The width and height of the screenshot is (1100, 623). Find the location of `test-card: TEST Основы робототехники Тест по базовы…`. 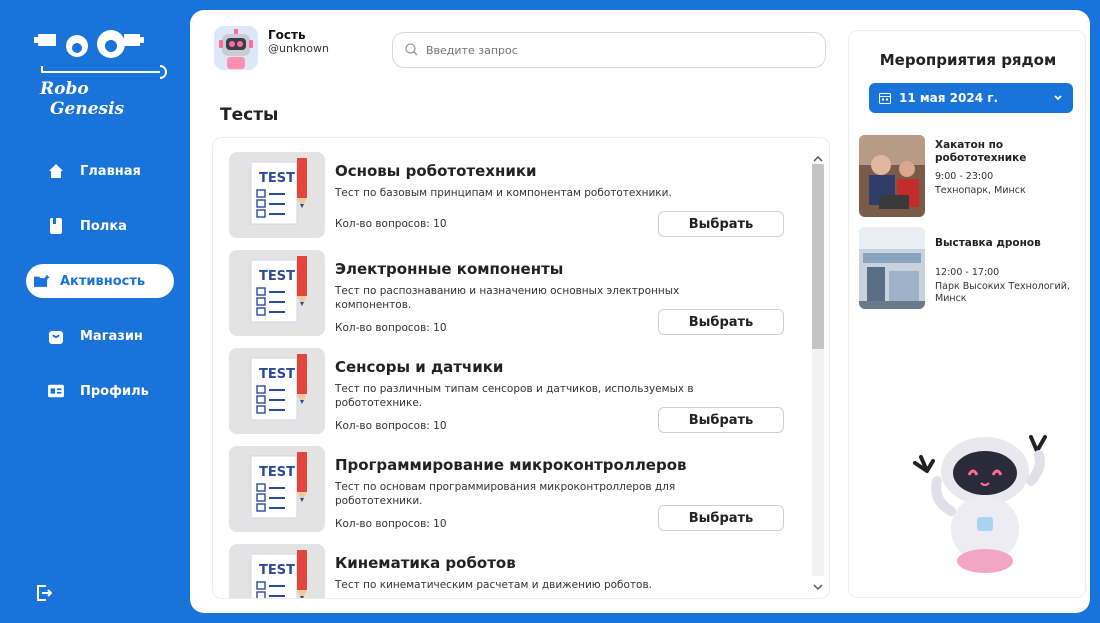

test-card: TEST Основы робототехники Тест по базовы… is located at coordinates (517, 196).